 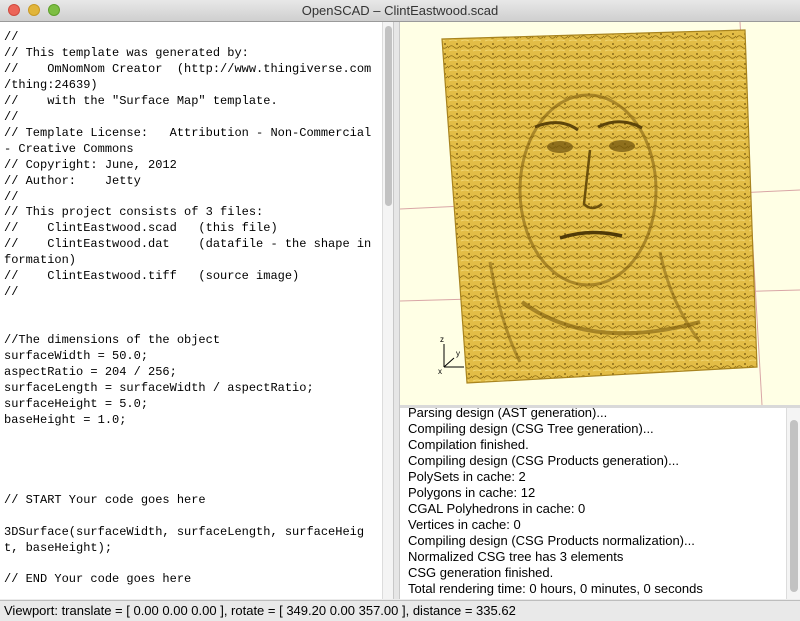 I want to click on y-axis-label: y, so click(x=458, y=353).